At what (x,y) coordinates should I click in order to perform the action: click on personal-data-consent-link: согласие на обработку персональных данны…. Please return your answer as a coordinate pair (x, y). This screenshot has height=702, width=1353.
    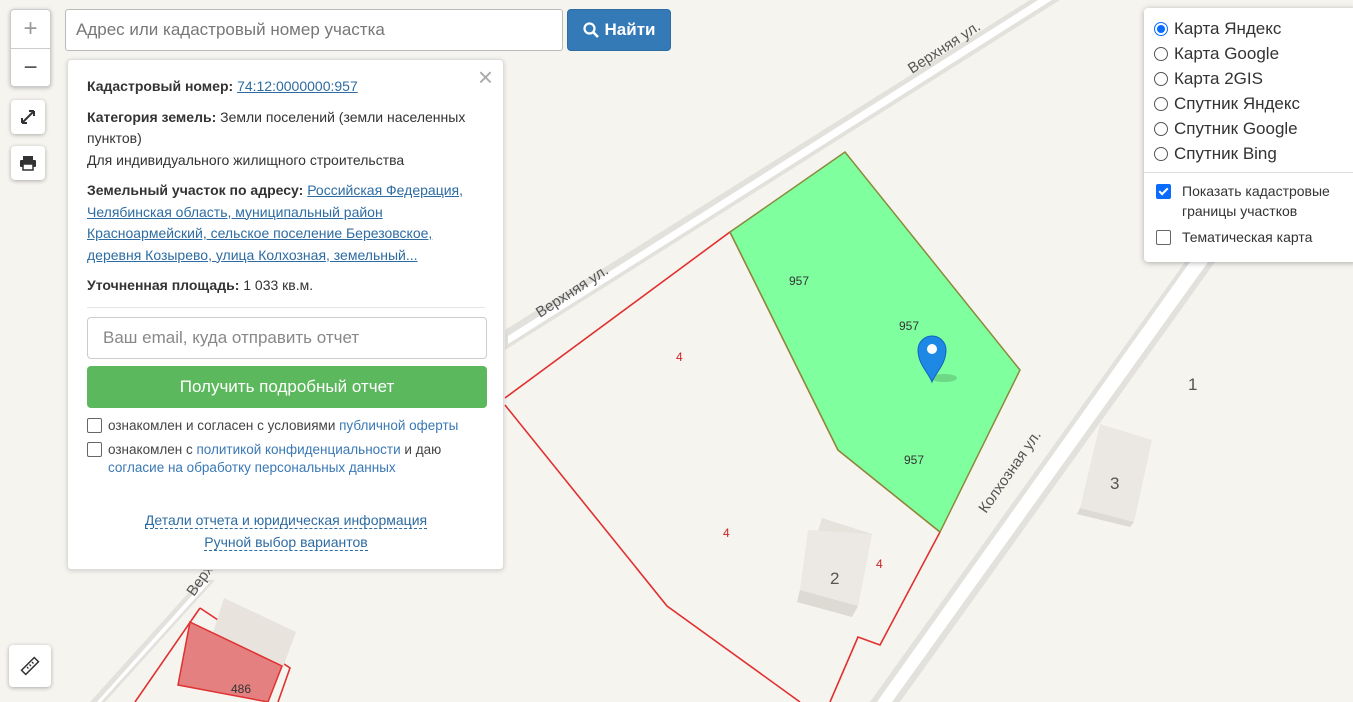
    Looking at the image, I should click on (252, 467).